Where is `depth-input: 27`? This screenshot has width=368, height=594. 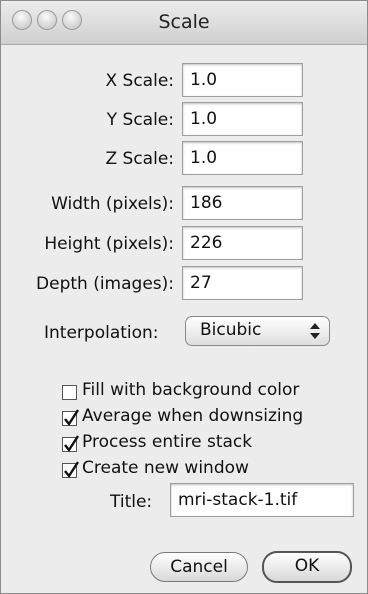 depth-input: 27 is located at coordinates (242, 283).